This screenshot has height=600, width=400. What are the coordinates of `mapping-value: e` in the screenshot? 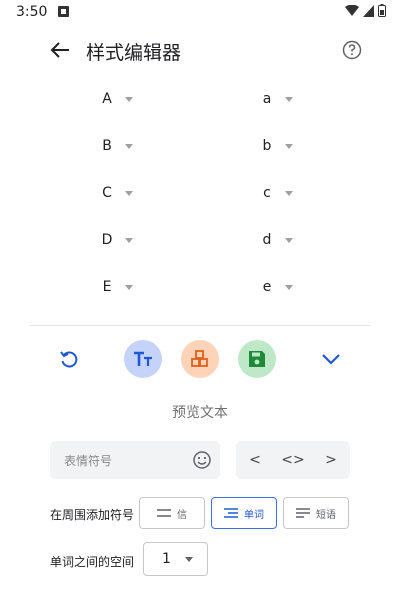 It's located at (267, 287).